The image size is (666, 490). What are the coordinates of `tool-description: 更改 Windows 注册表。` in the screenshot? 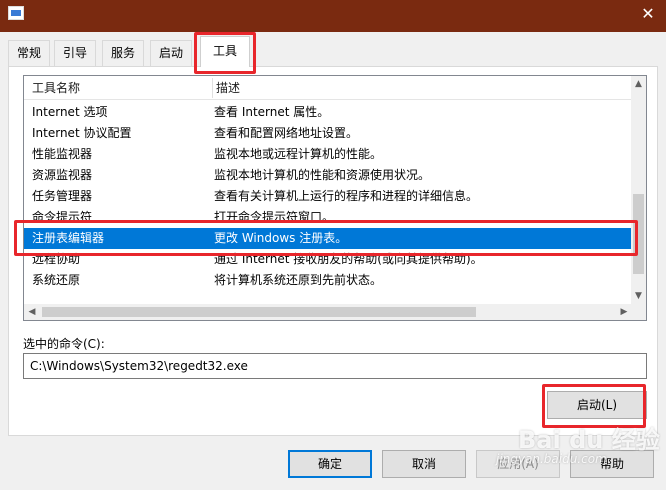 It's located at (281, 238).